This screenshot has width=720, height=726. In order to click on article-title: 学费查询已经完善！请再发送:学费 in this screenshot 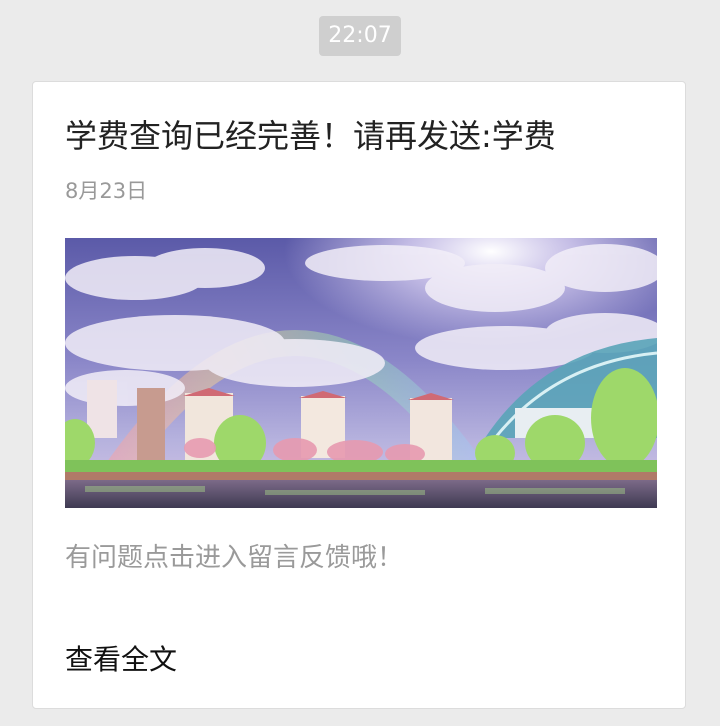, I will do `click(310, 136)`.